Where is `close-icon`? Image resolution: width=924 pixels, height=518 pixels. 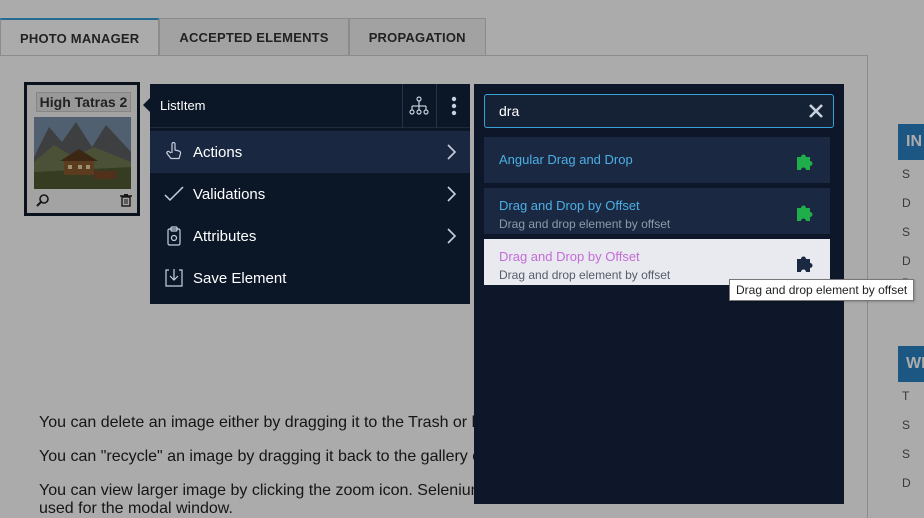
close-icon is located at coordinates (816, 111).